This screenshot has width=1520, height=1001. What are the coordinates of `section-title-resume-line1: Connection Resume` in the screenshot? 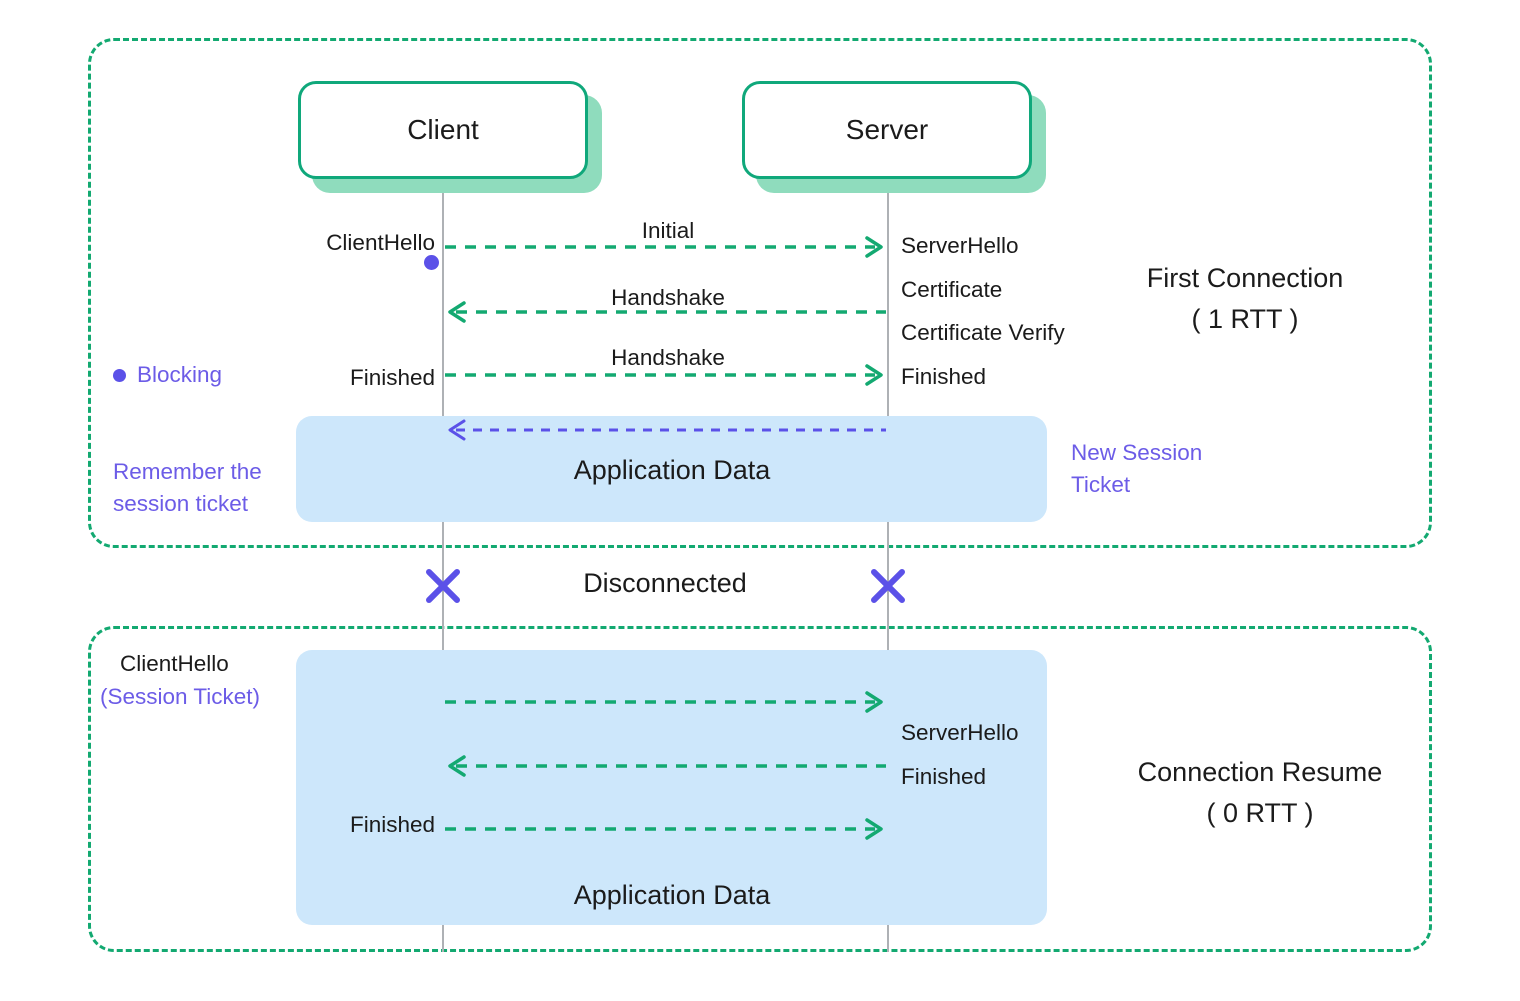 It's located at (1260, 772).